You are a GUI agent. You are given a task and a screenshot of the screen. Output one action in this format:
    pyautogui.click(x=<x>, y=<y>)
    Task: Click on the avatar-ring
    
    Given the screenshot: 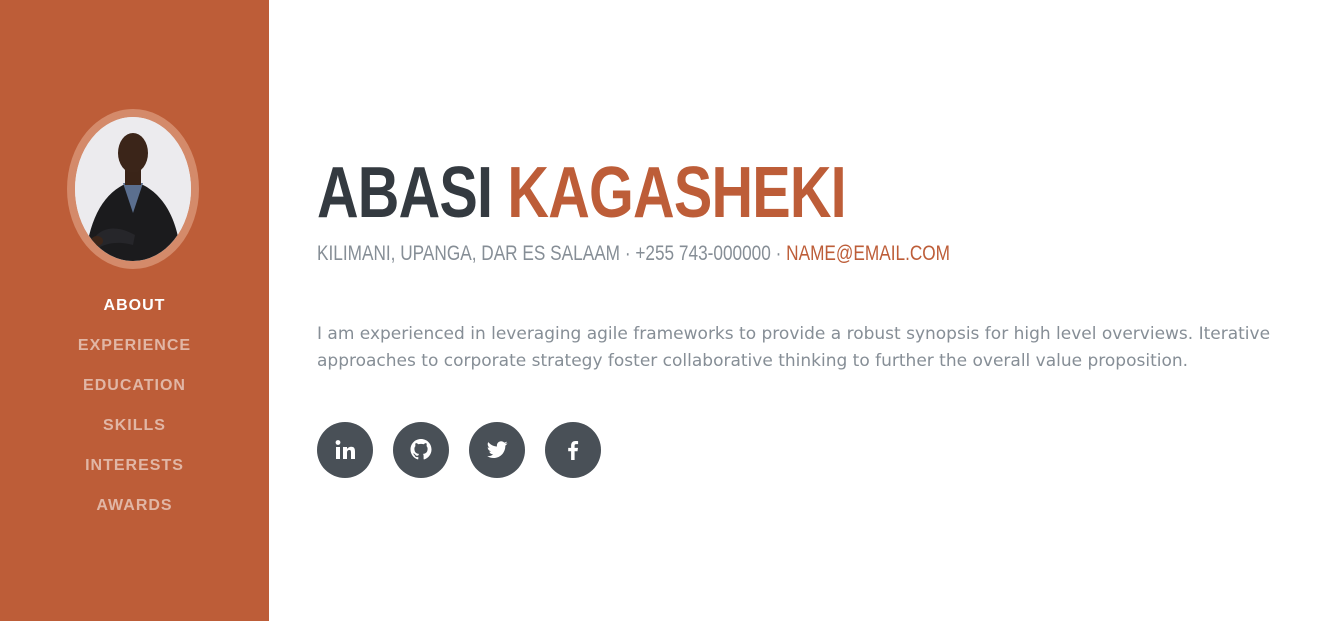 What is the action you would take?
    pyautogui.click(x=133, y=189)
    